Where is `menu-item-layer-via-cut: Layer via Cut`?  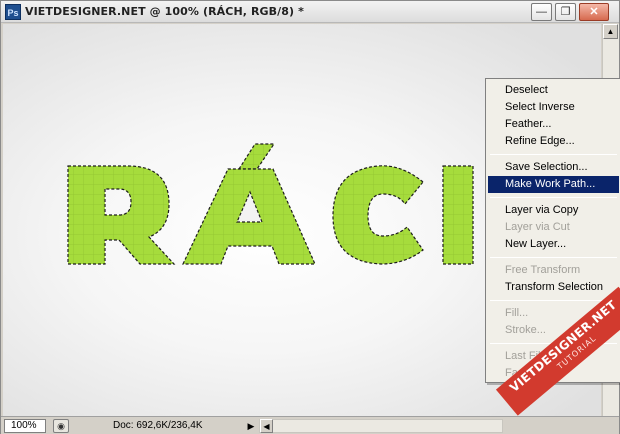 menu-item-layer-via-cut: Layer via Cut is located at coordinates (537, 227).